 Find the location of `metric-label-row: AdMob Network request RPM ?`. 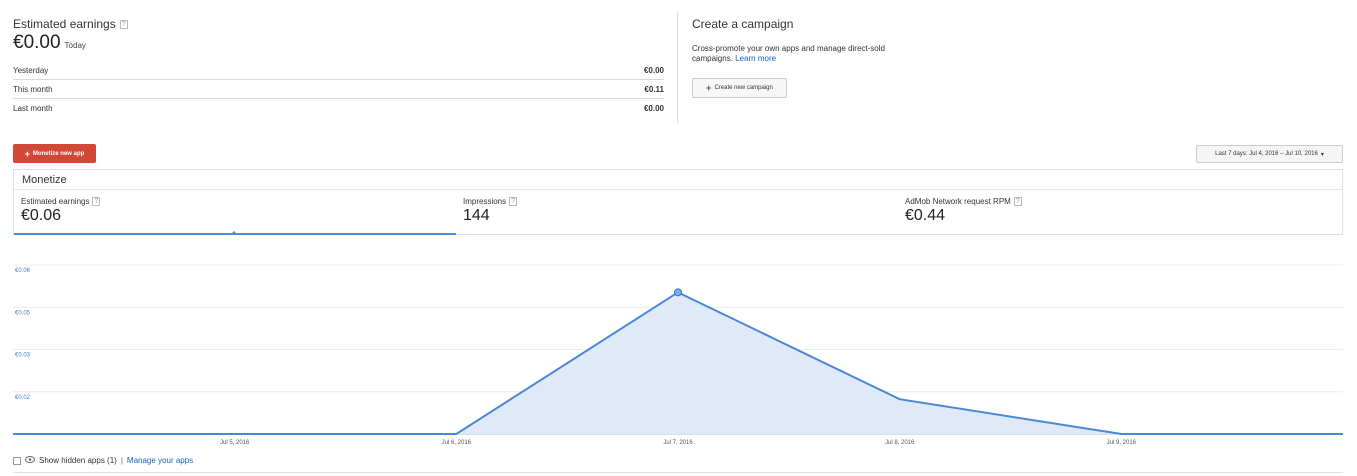

metric-label-row: AdMob Network request RPM ? is located at coordinates (1123, 201).